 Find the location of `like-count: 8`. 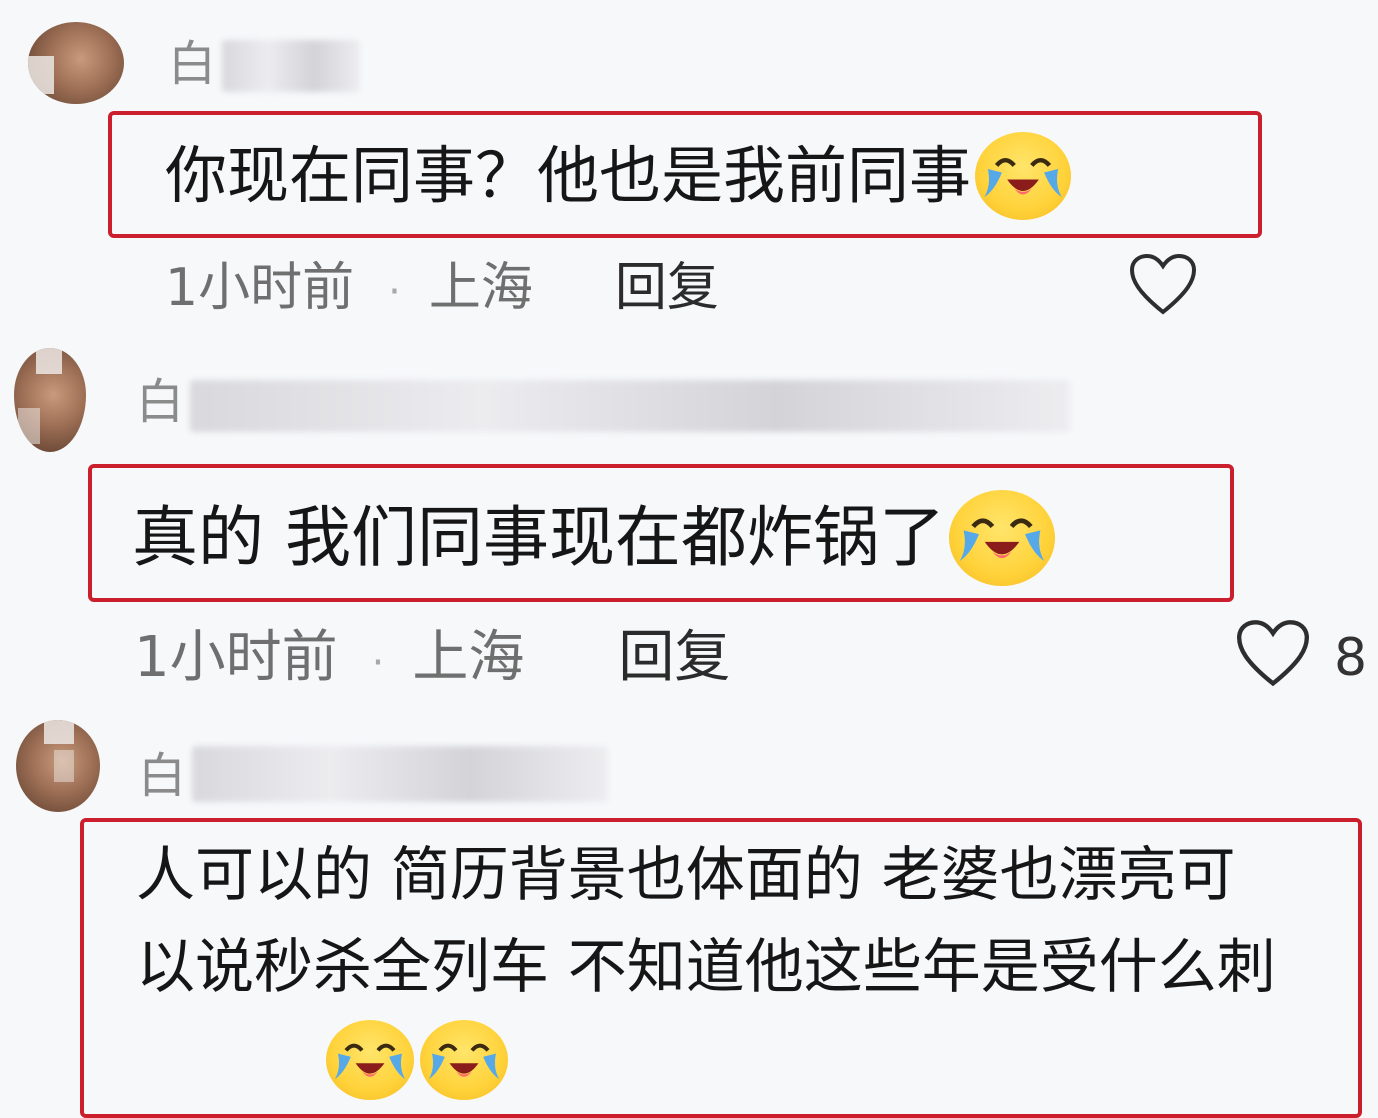

like-count: 8 is located at coordinates (1351, 658).